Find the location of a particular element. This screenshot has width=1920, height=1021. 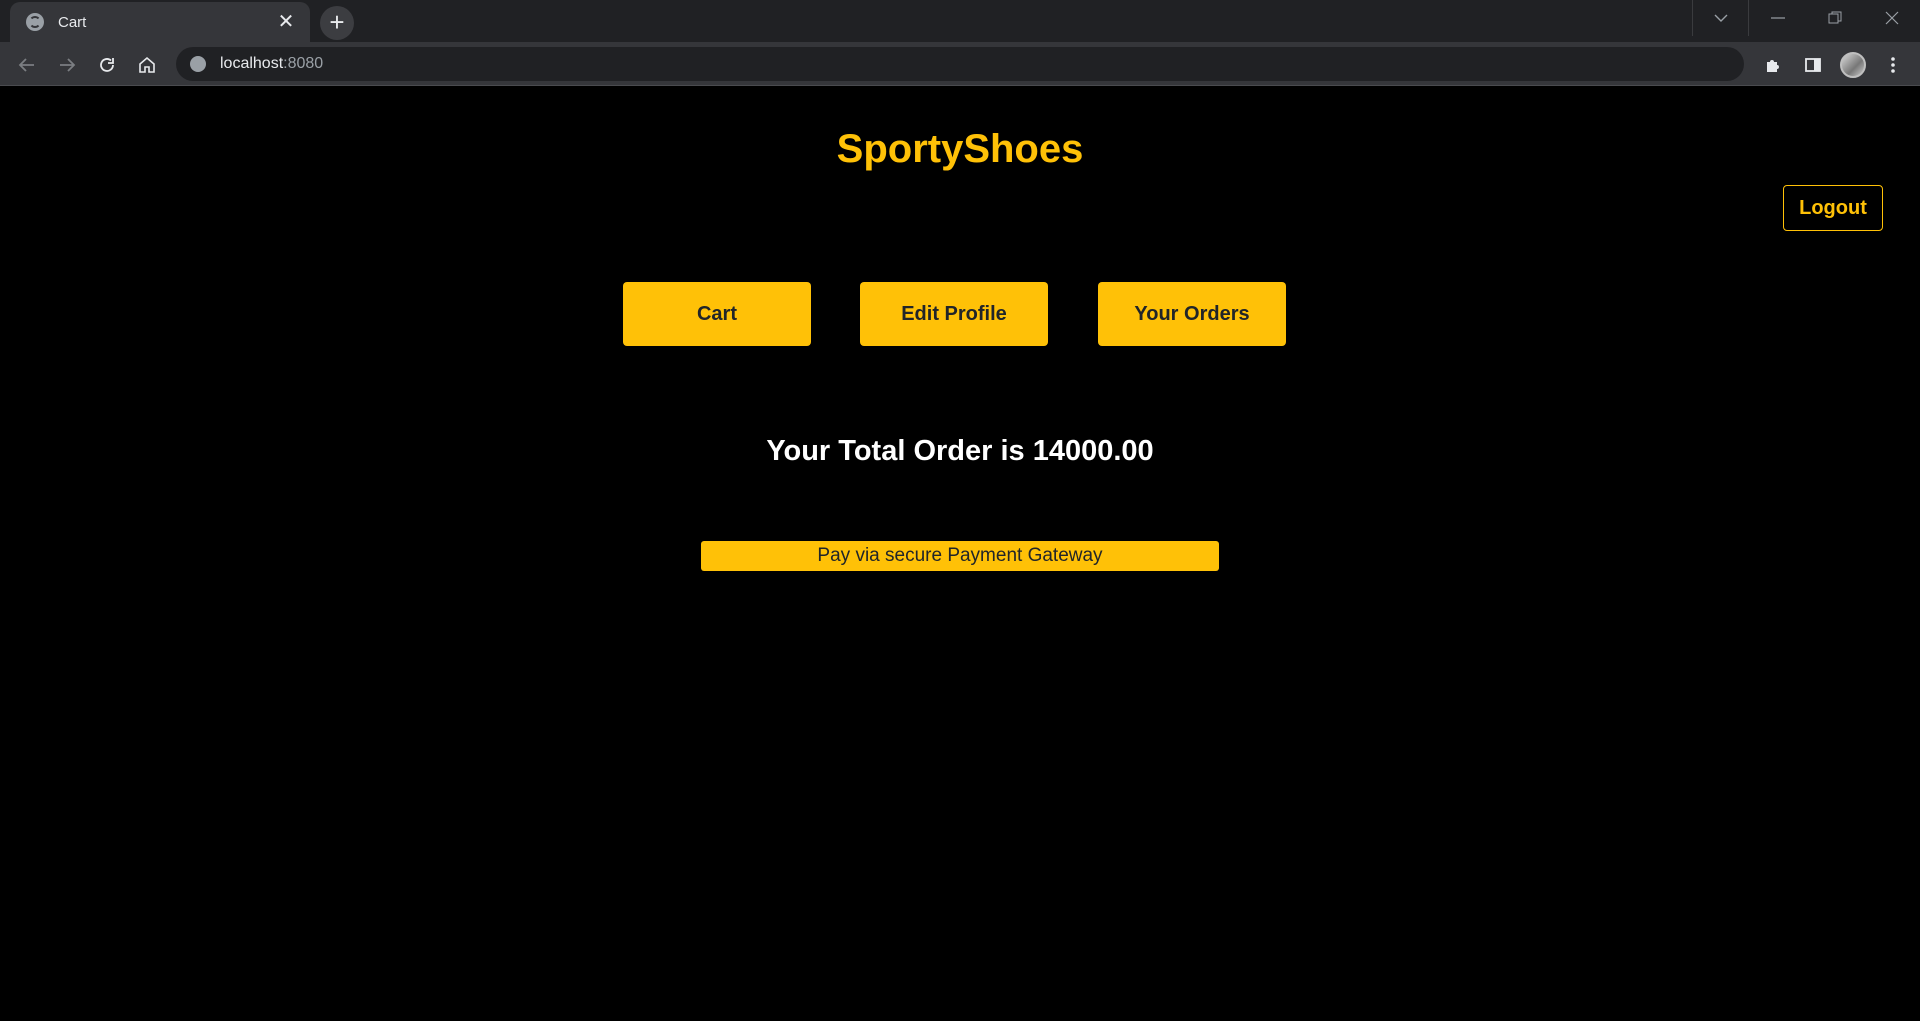

edit-profile-button: Edit Profile is located at coordinates (954, 314).